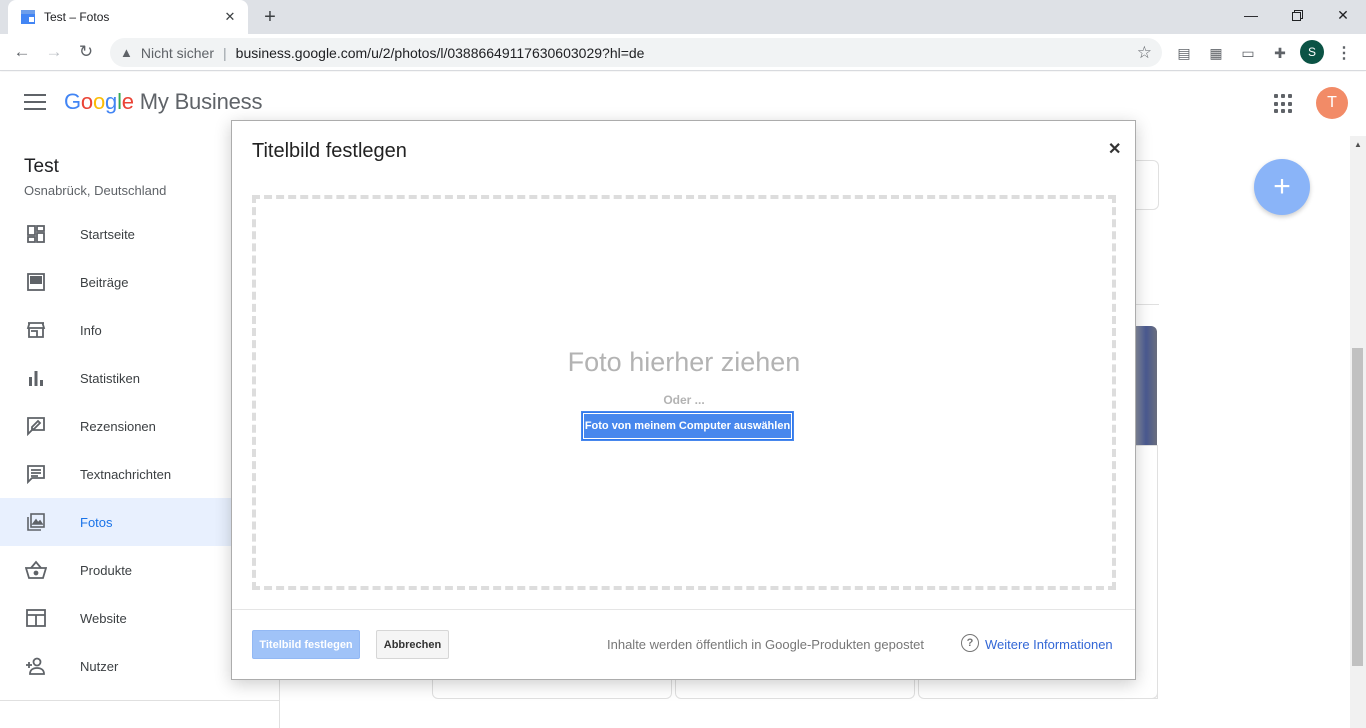 The image size is (1366, 728). What do you see at coordinates (128, 17) in the screenshot?
I see `browser-tab: Test – Fotos ✕` at bounding box center [128, 17].